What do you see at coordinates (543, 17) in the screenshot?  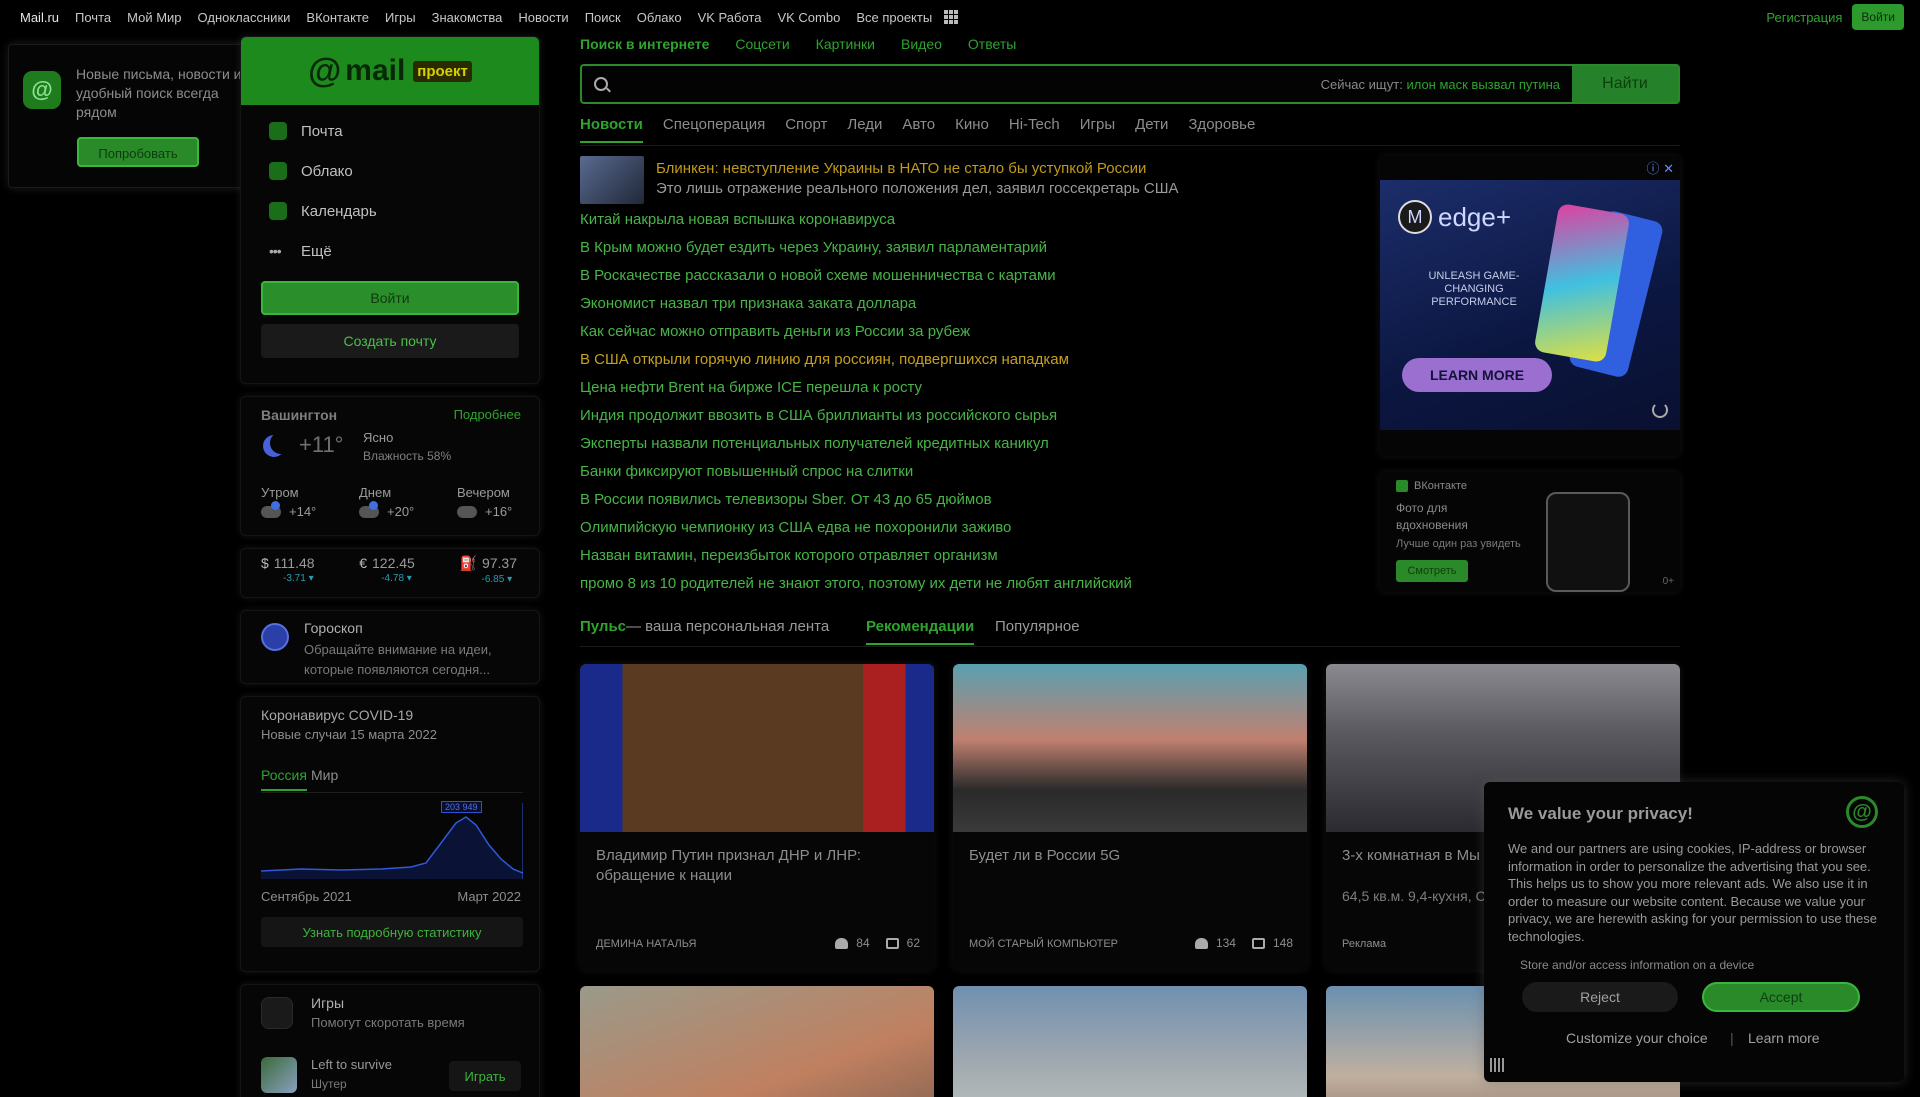 I see `topbar-link-news: Новости` at bounding box center [543, 17].